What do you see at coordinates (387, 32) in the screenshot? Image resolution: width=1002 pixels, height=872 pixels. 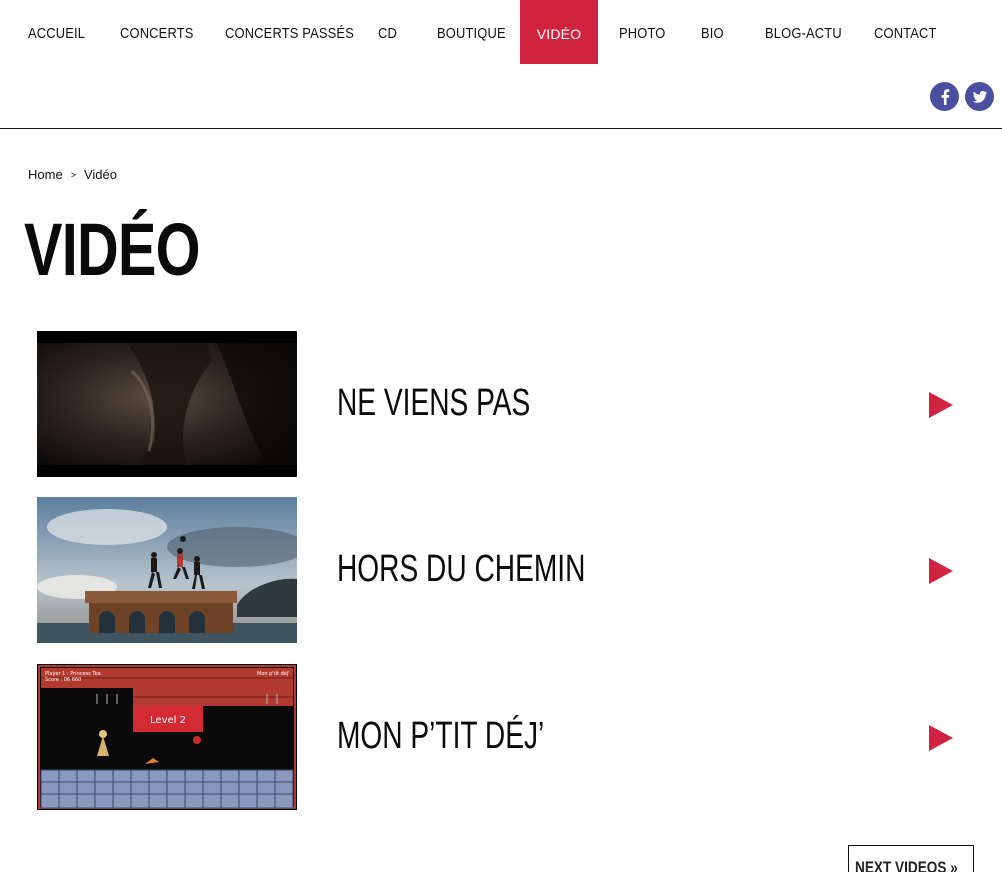 I see `nav-item-cd: CD` at bounding box center [387, 32].